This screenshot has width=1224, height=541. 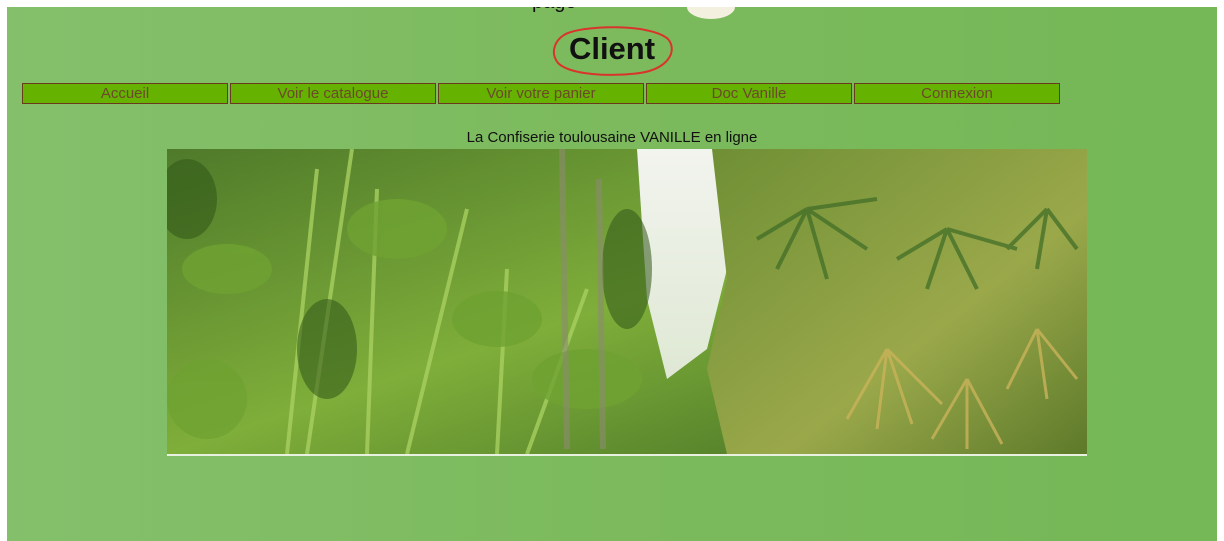 What do you see at coordinates (749, 93) in the screenshot?
I see `nav-doc-button: Doc Vanille` at bounding box center [749, 93].